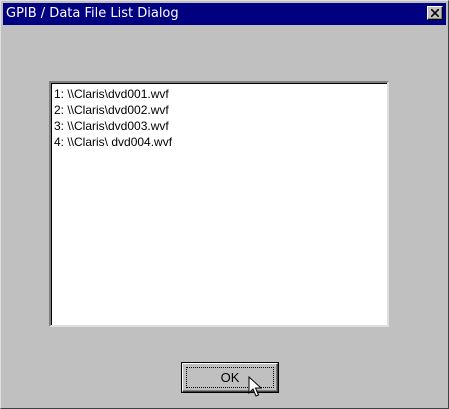  Describe the element at coordinates (255, 386) in the screenshot. I see `mouse-pointer-icon` at that location.